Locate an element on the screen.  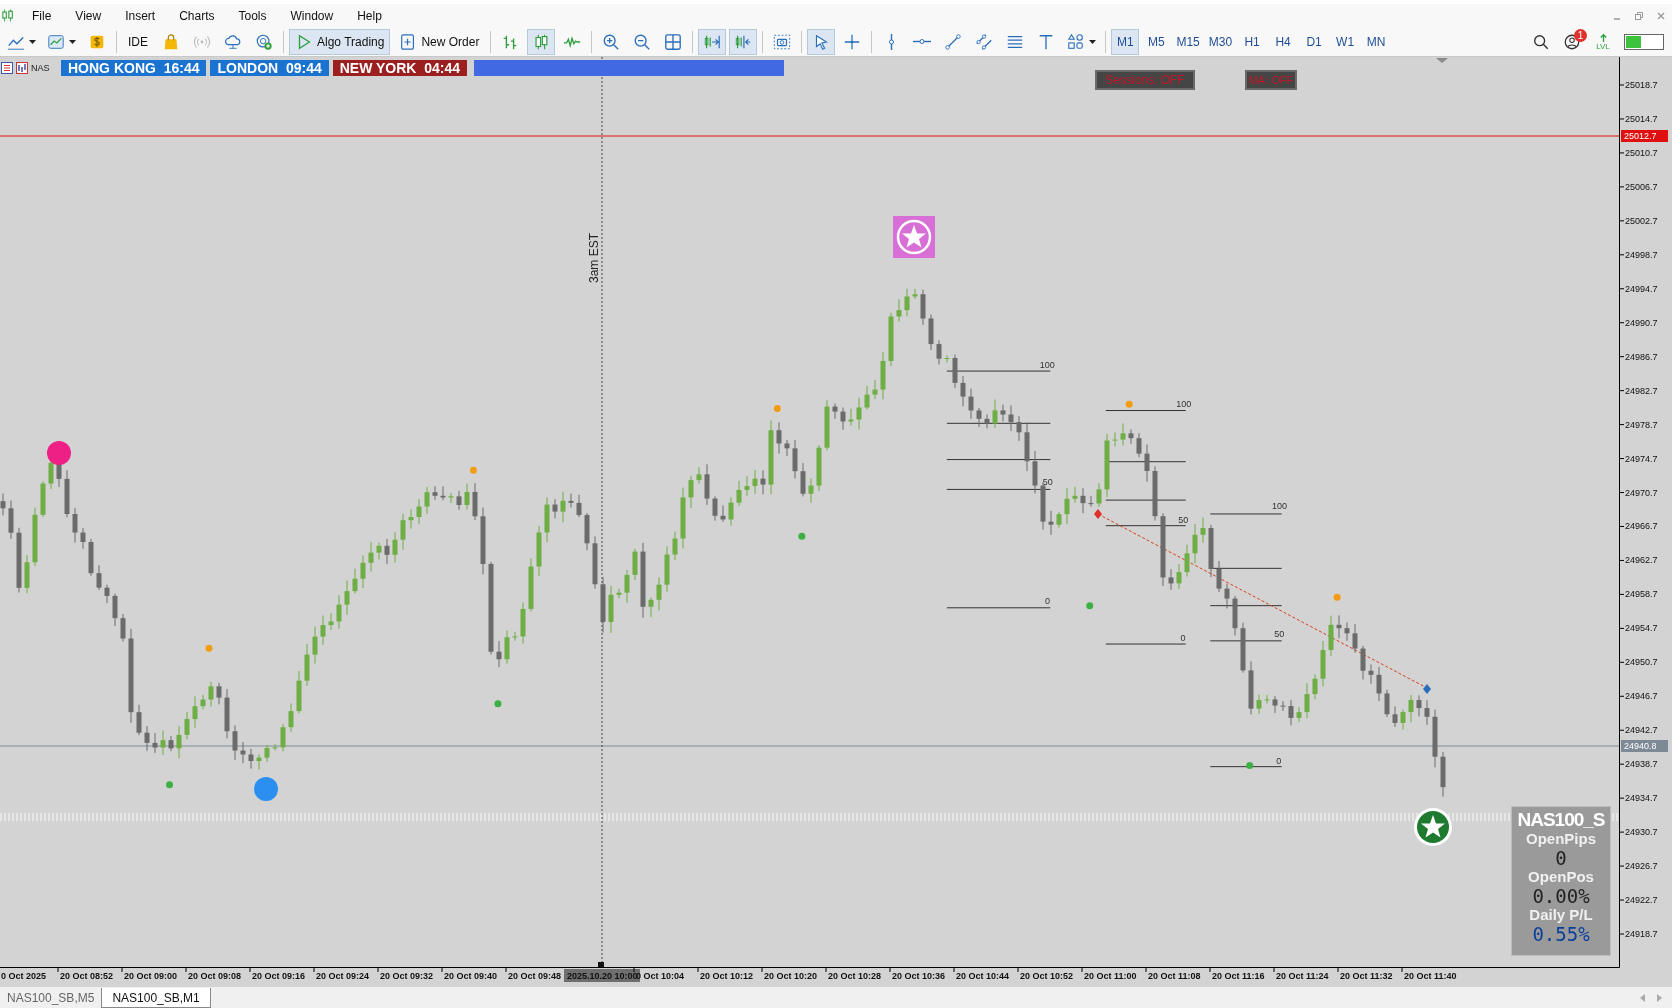
price-label: 24926.7 is located at coordinates (1641, 866).